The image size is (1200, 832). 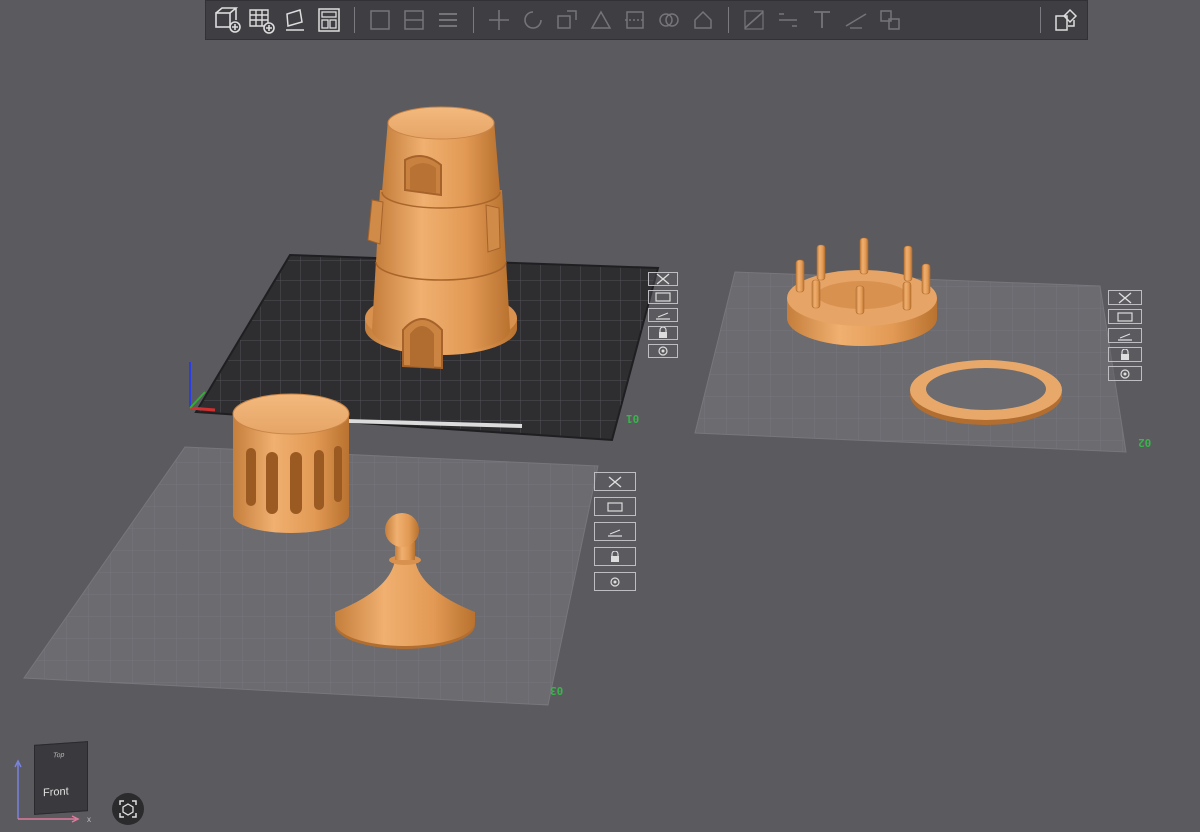 What do you see at coordinates (890, 20) in the screenshot?
I see `assembly-icon` at bounding box center [890, 20].